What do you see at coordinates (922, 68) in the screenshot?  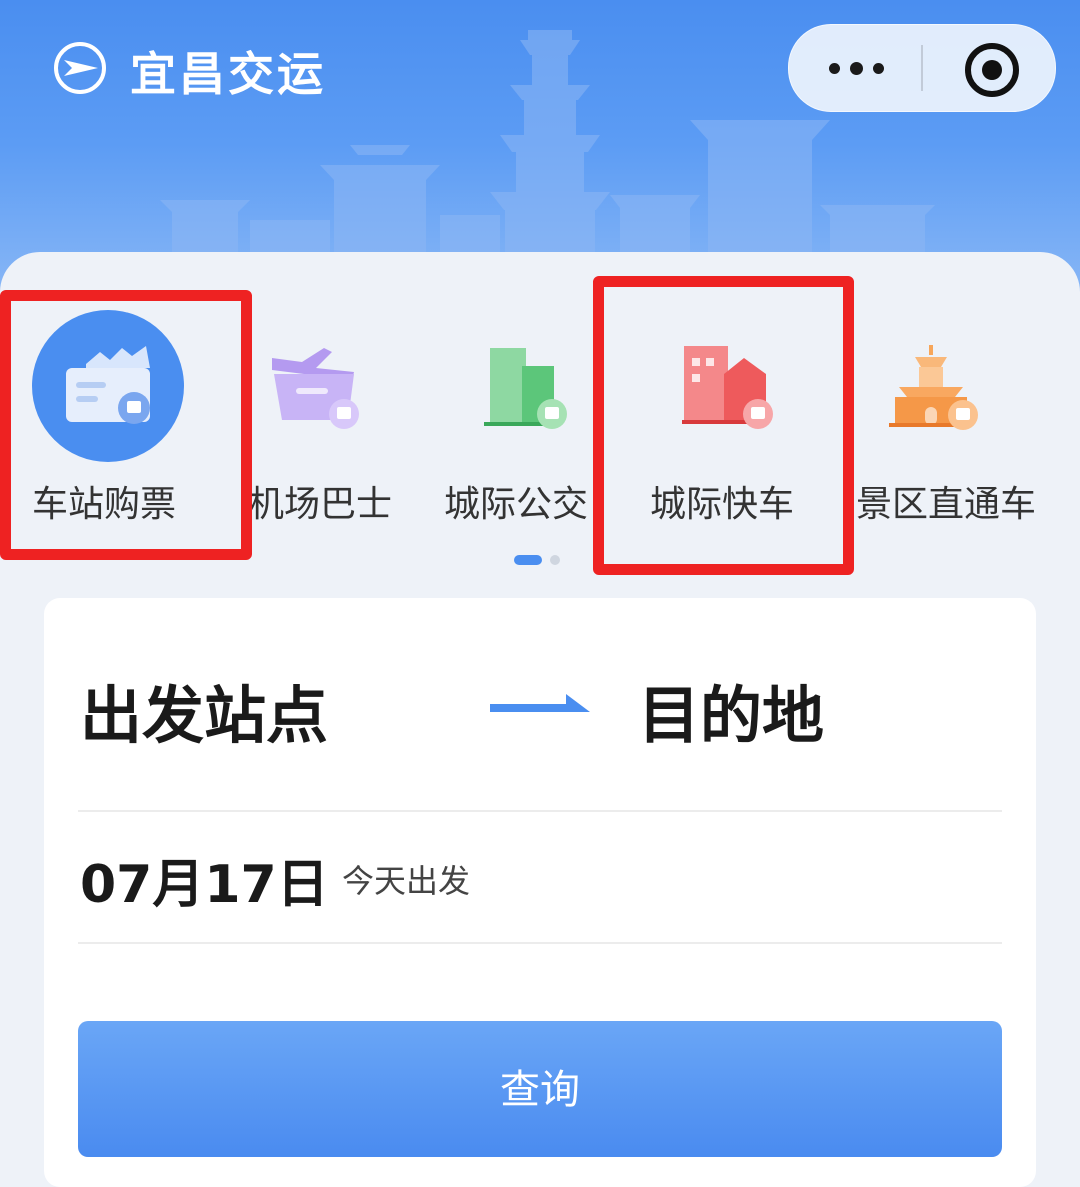 I see `mini-program-capsule` at bounding box center [922, 68].